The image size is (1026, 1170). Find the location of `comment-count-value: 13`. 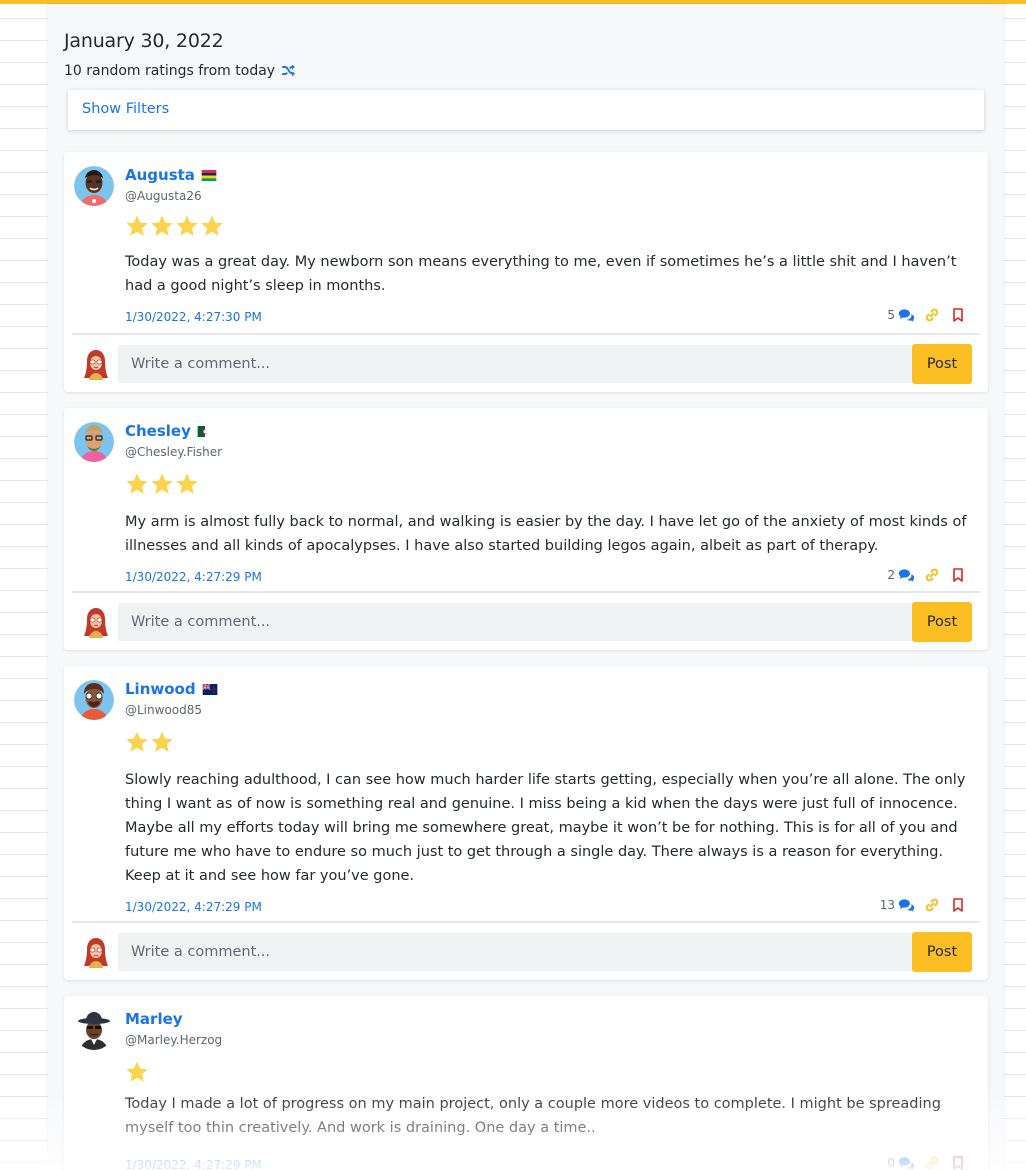

comment-count-value: 13 is located at coordinates (887, 905).